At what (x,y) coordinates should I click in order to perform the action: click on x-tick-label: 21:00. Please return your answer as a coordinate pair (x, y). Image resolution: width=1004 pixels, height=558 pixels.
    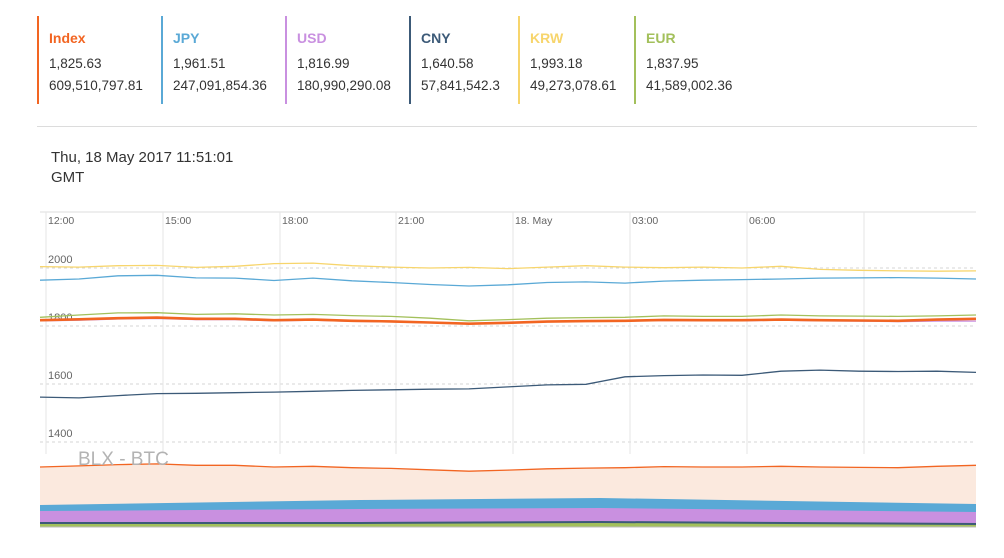
    Looking at the image, I should click on (411, 221).